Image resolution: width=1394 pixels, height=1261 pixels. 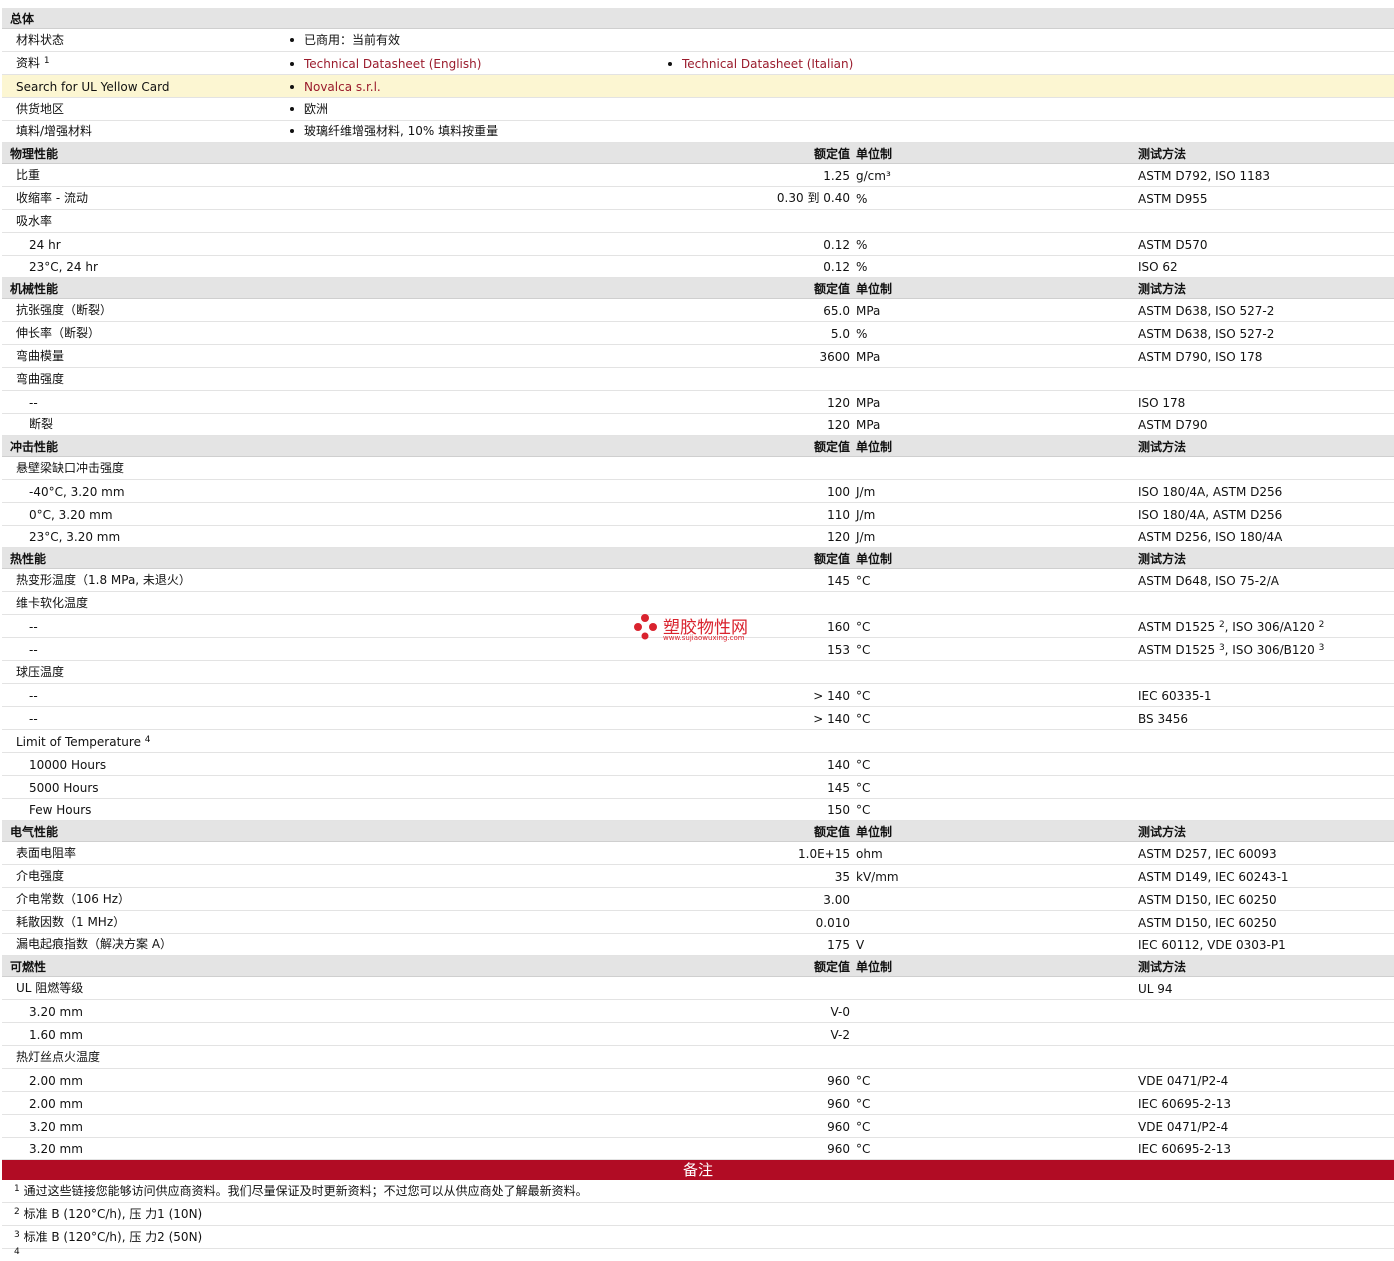 I want to click on test-method: ISO 62, so click(x=1158, y=267).